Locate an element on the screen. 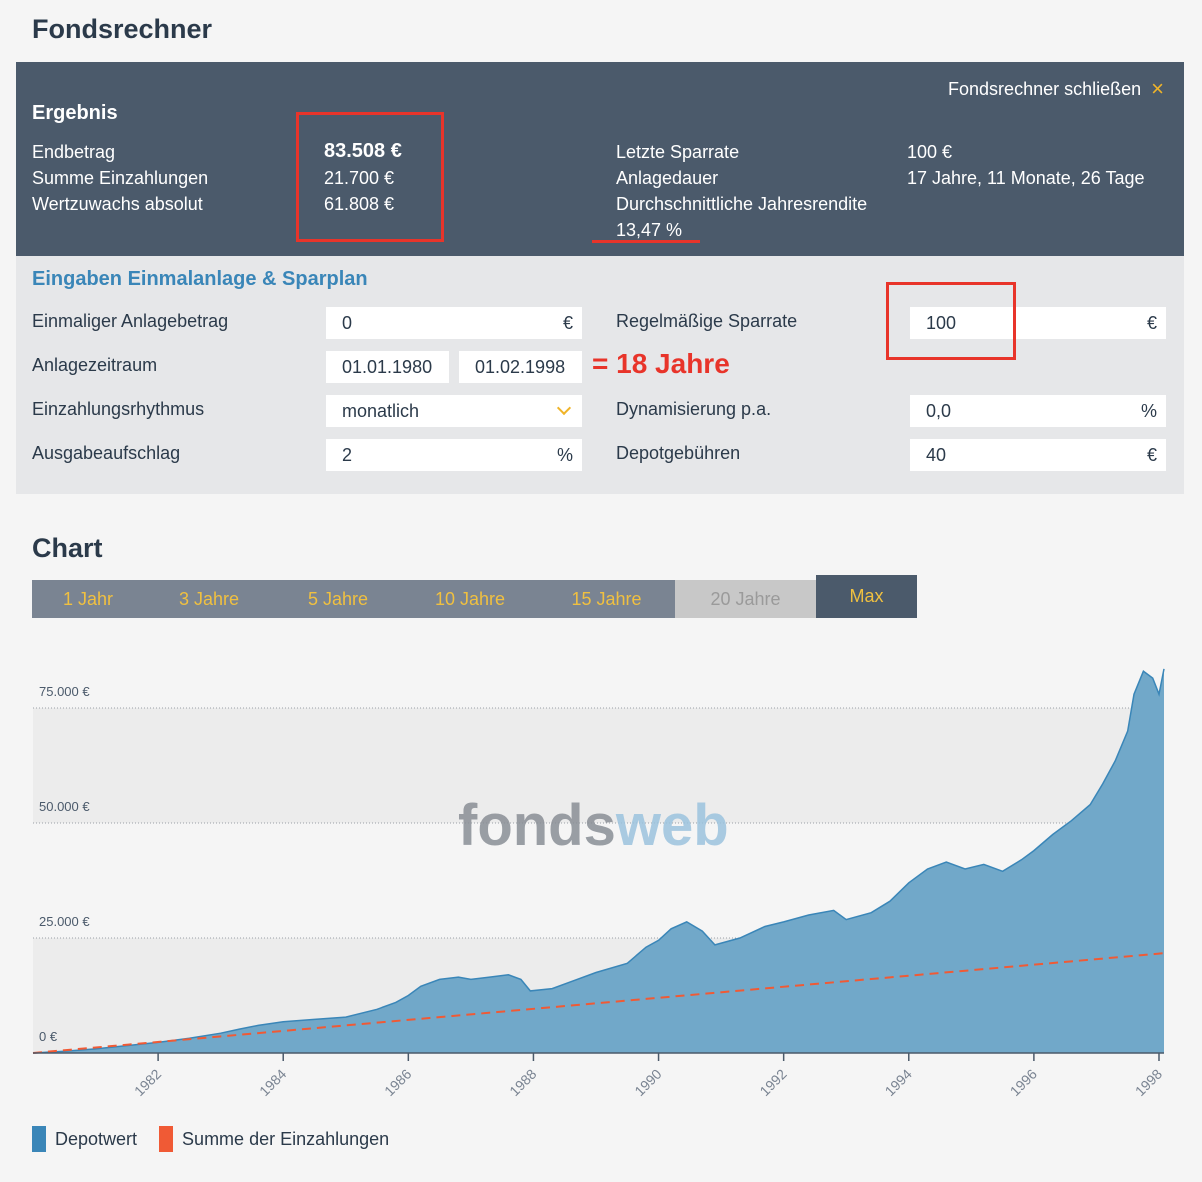  result-label-sparrate: Letzte Sparrate is located at coordinates (678, 152).